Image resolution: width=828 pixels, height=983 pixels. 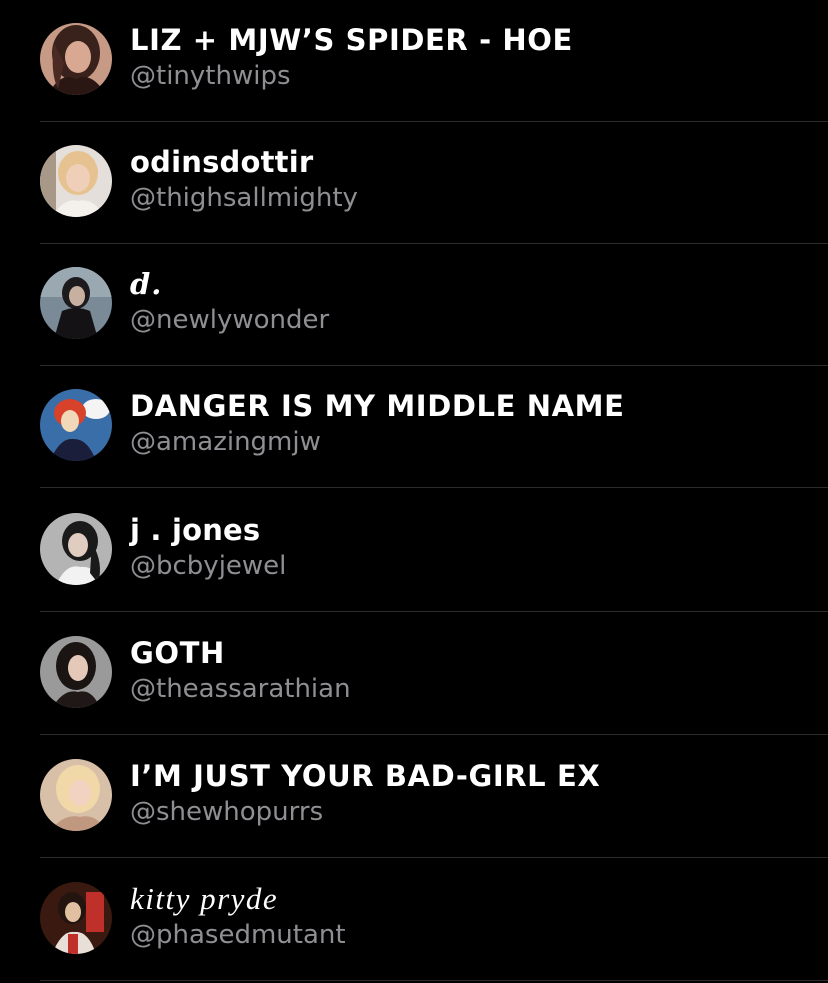 I want to click on user-row: DANGER IS MY MIDDLE NAME @amazingmjw, so click(x=414, y=427).